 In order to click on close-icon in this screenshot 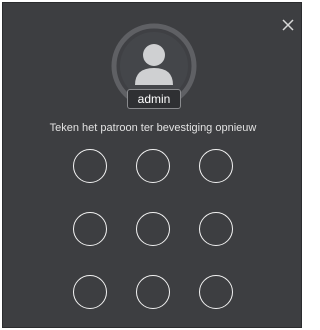, I will do `click(288, 25)`.